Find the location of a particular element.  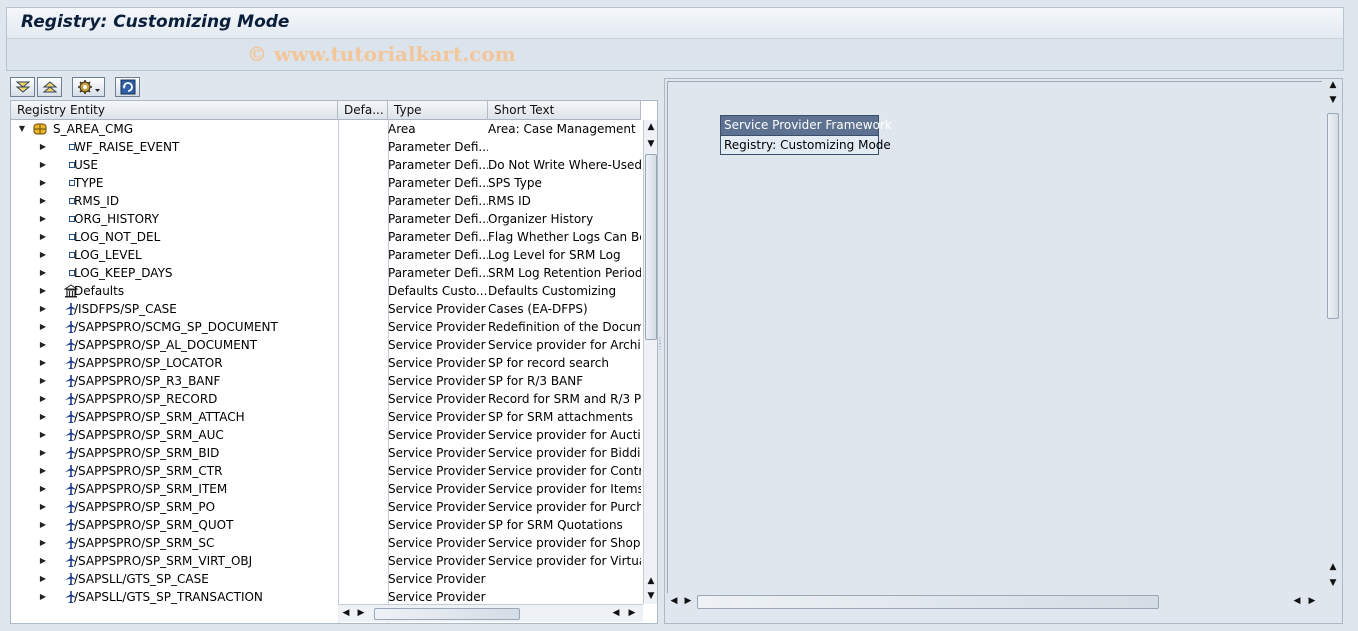

refresh-button is located at coordinates (127, 87).